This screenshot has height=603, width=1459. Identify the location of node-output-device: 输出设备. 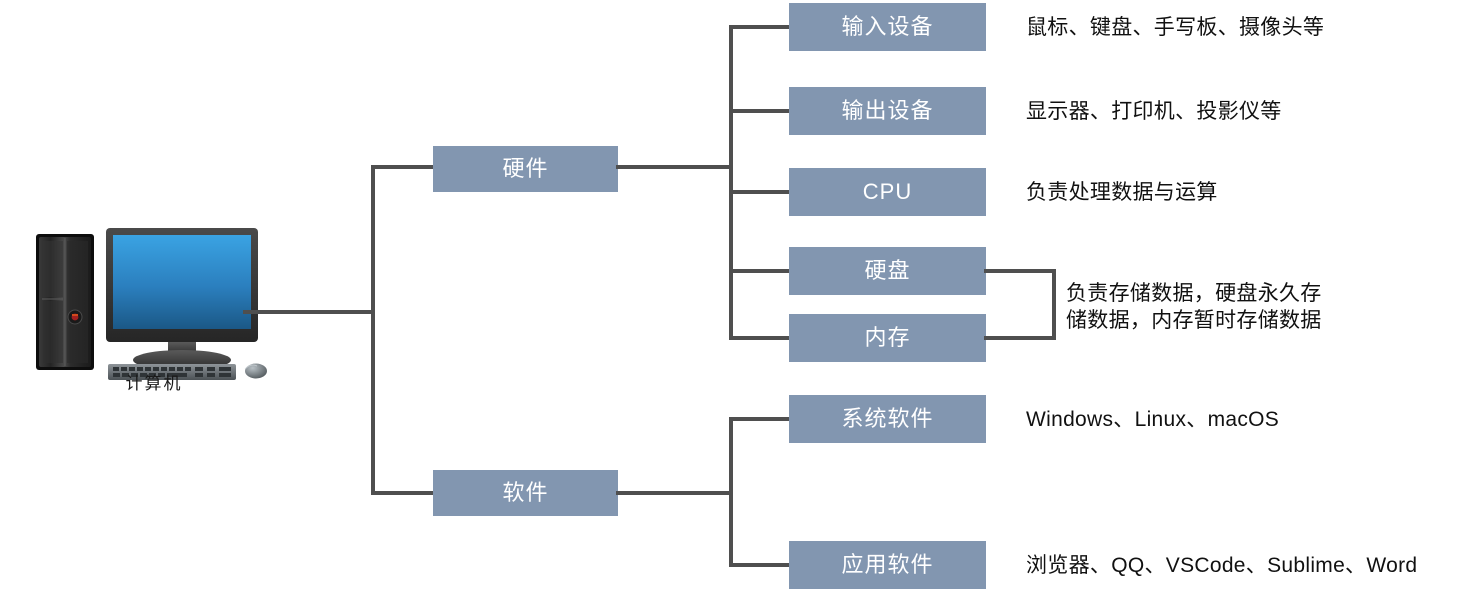
(887, 111).